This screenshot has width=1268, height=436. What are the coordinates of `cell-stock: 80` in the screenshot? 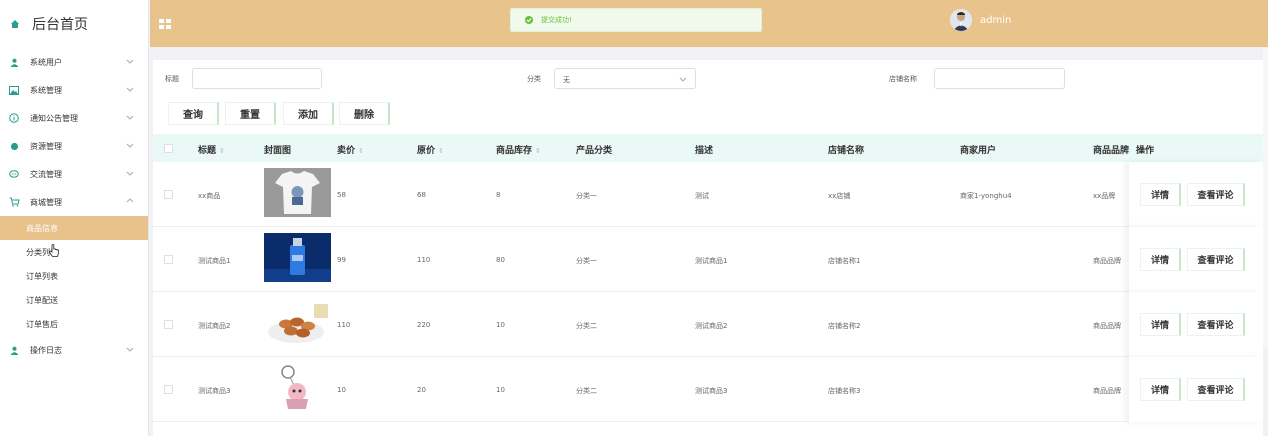 It's located at (500, 260).